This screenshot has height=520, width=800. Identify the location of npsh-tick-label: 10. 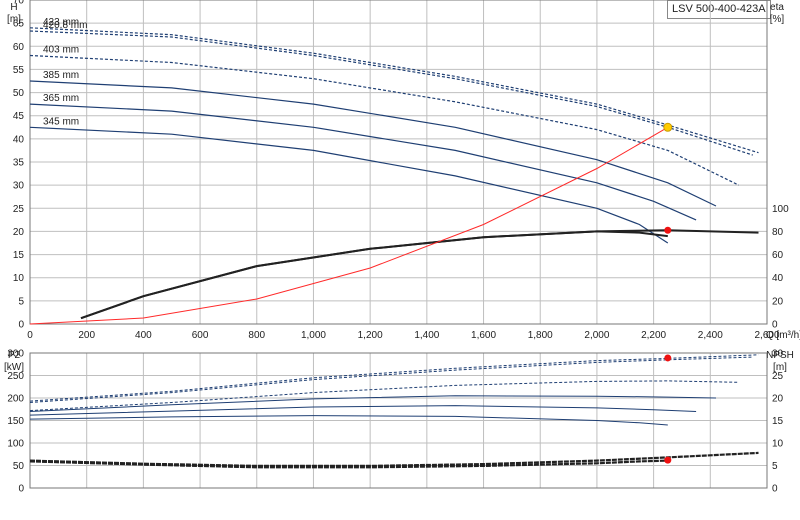
(778, 444).